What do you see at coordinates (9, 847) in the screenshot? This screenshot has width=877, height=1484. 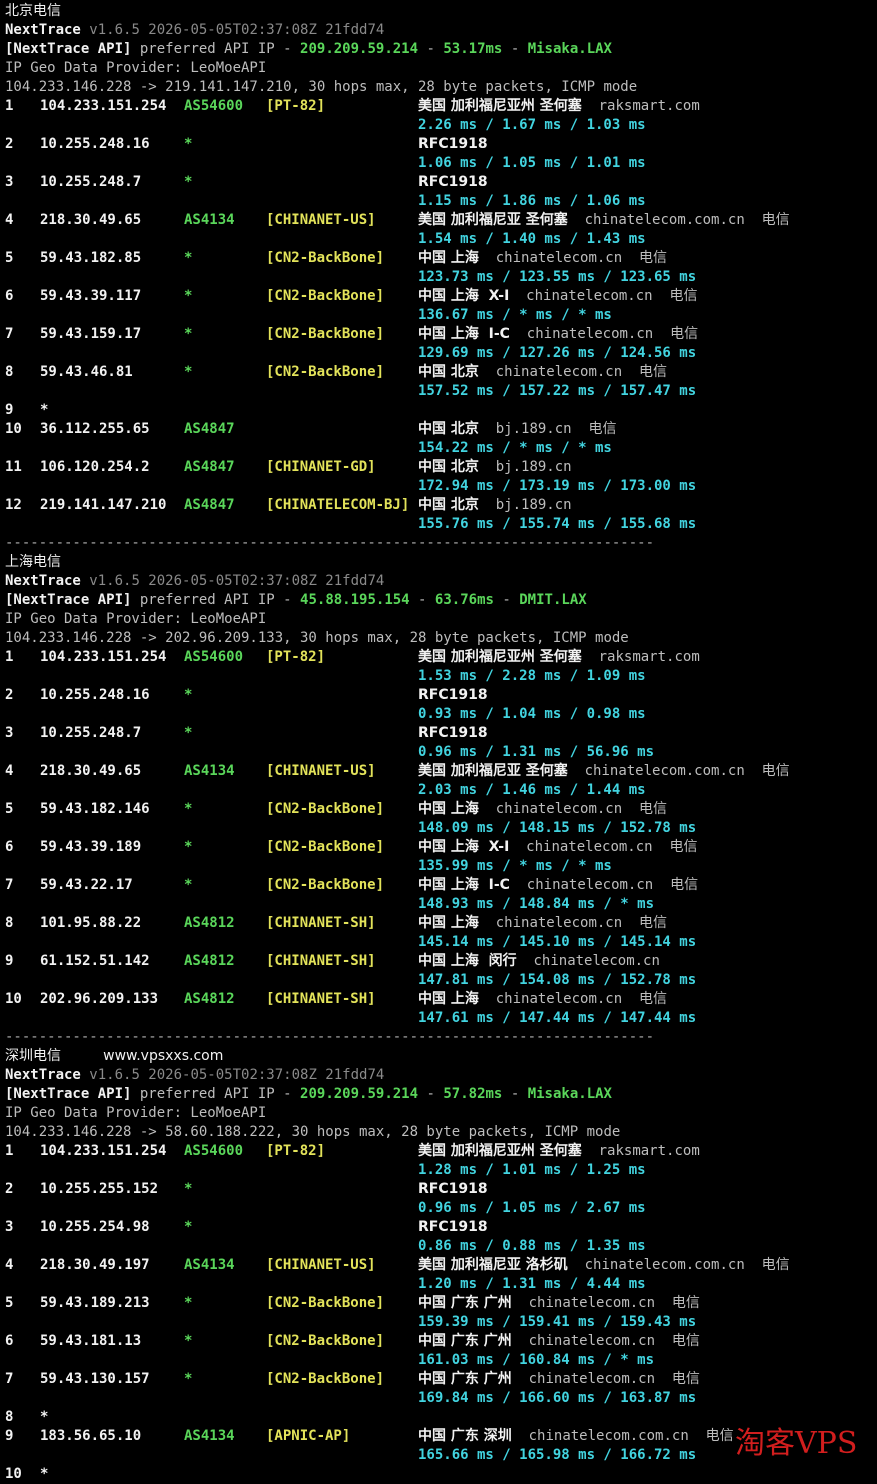 I see `hop-number: 6` at bounding box center [9, 847].